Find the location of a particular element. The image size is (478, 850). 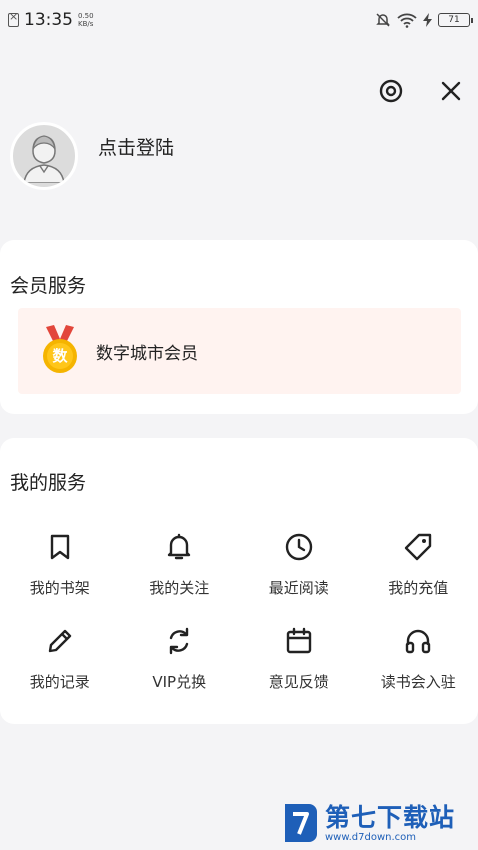

watermark: 第七下载站 www.d7down.com is located at coordinates (369, 823).